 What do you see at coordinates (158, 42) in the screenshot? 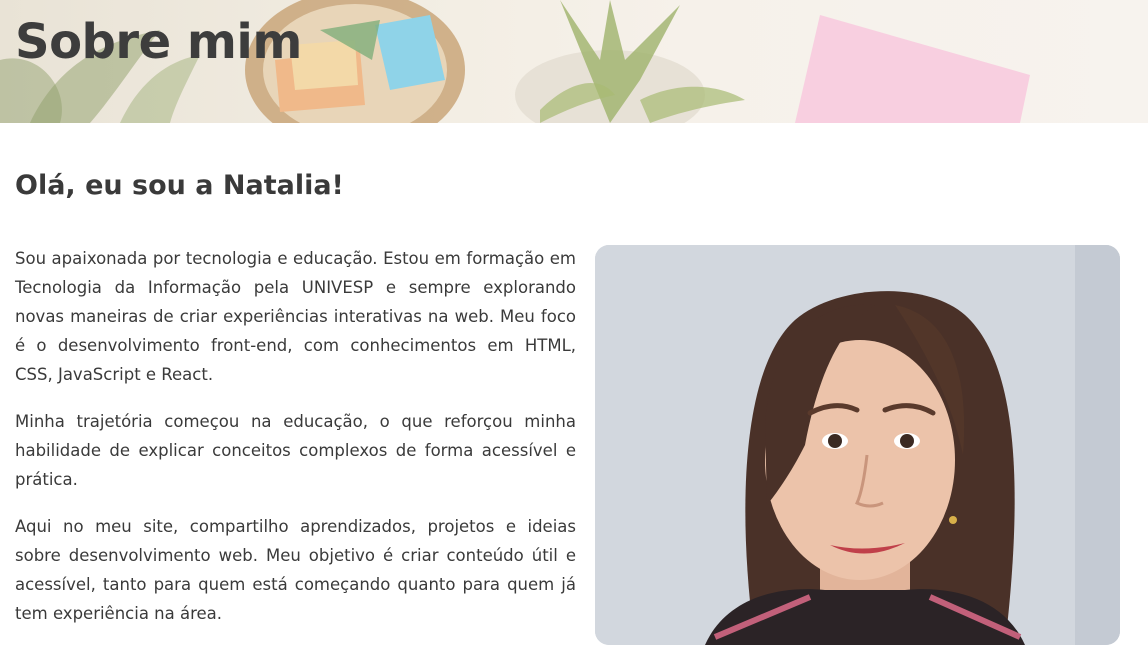
I see `page-title: Sobre mim` at bounding box center [158, 42].